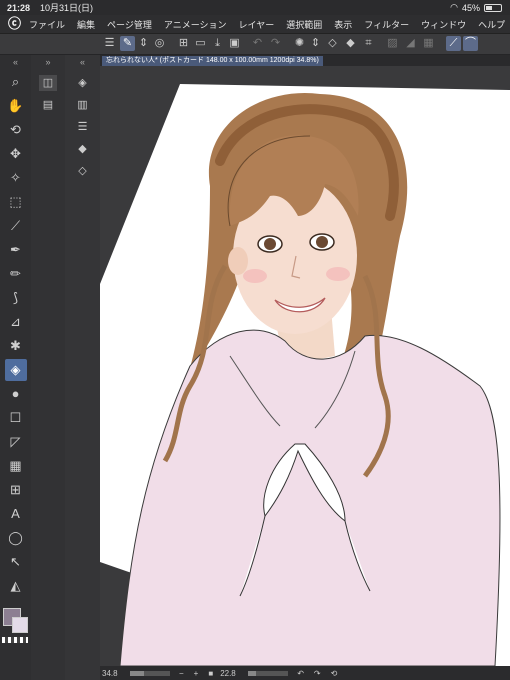 This screenshot has height=680, width=510. I want to click on crop-icon: ⌗, so click(368, 43).